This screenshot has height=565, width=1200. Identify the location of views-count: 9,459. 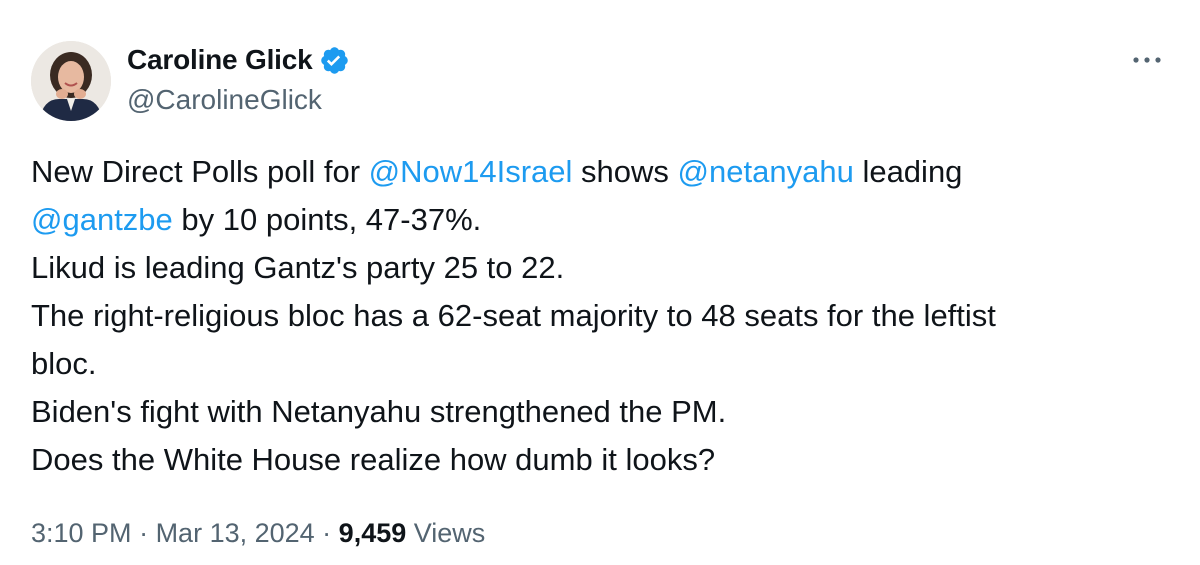
(372, 533).